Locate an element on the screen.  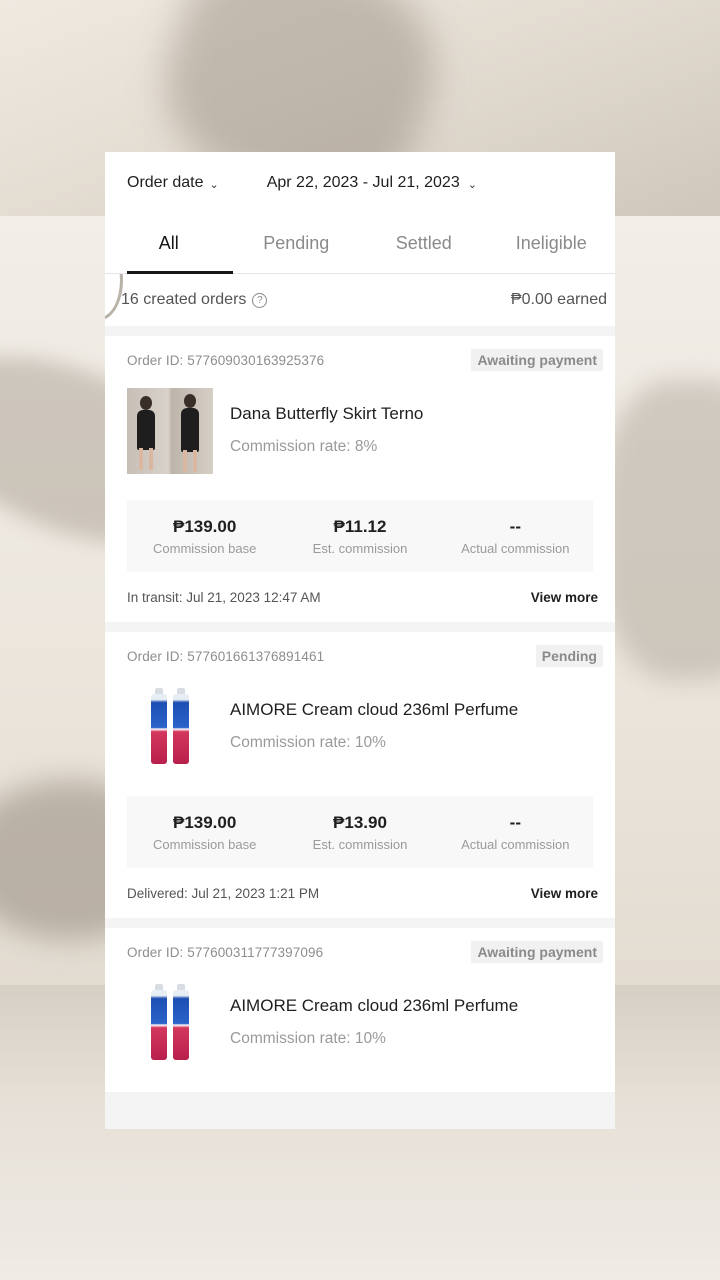
order-date-label: Order date is located at coordinates (165, 182).